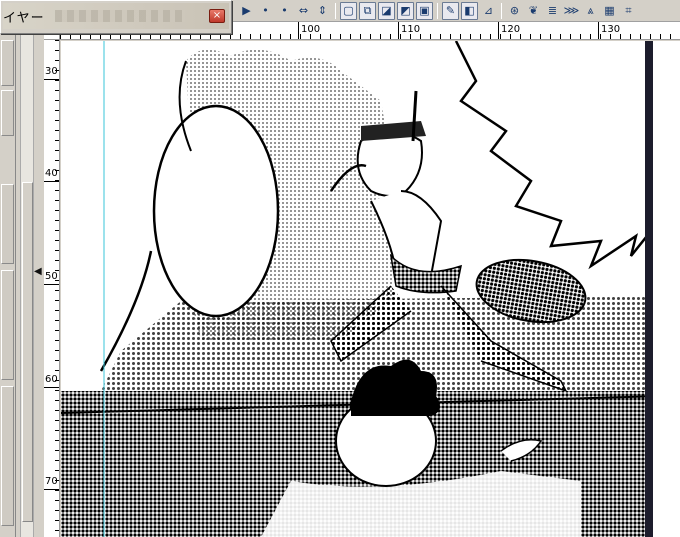  Describe the element at coordinates (27, 352) in the screenshot. I see `scrollbar-thumb` at that location.